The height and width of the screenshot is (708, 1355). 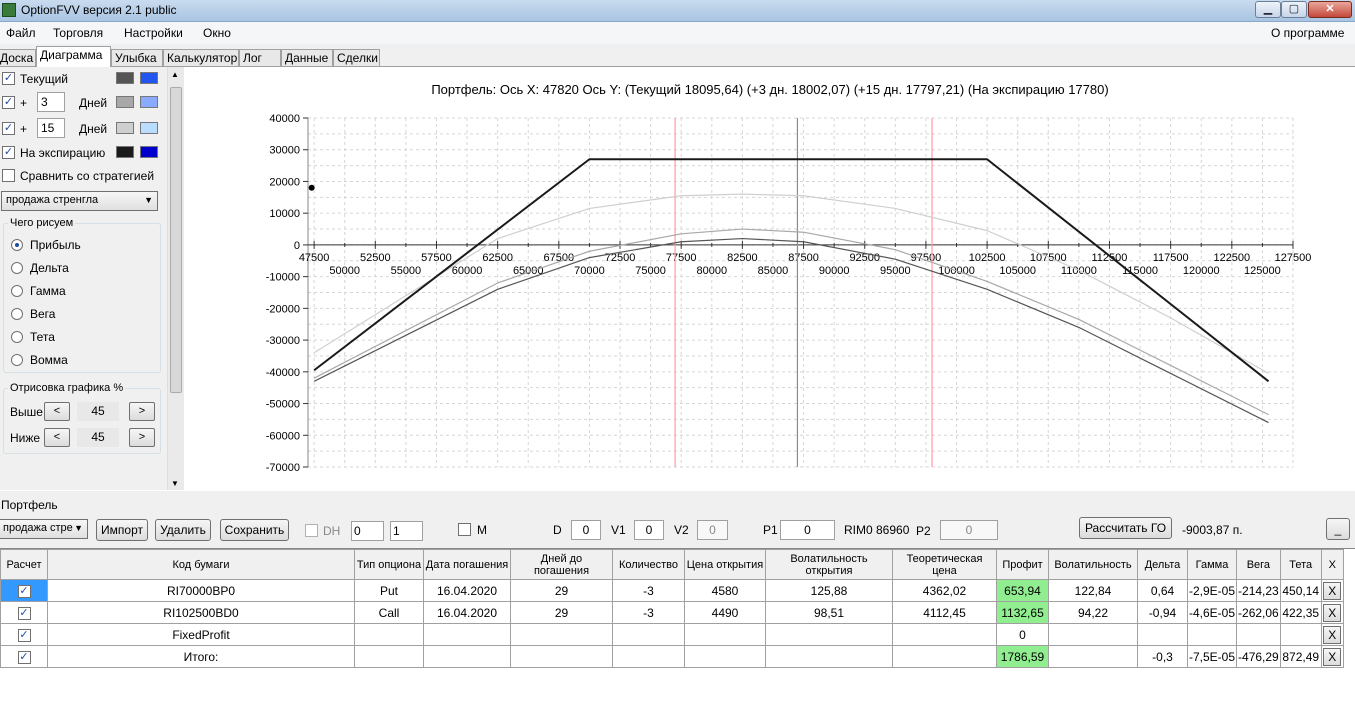 What do you see at coordinates (57, 437) in the screenshot?
I see `below-decrease-button: <` at bounding box center [57, 437].